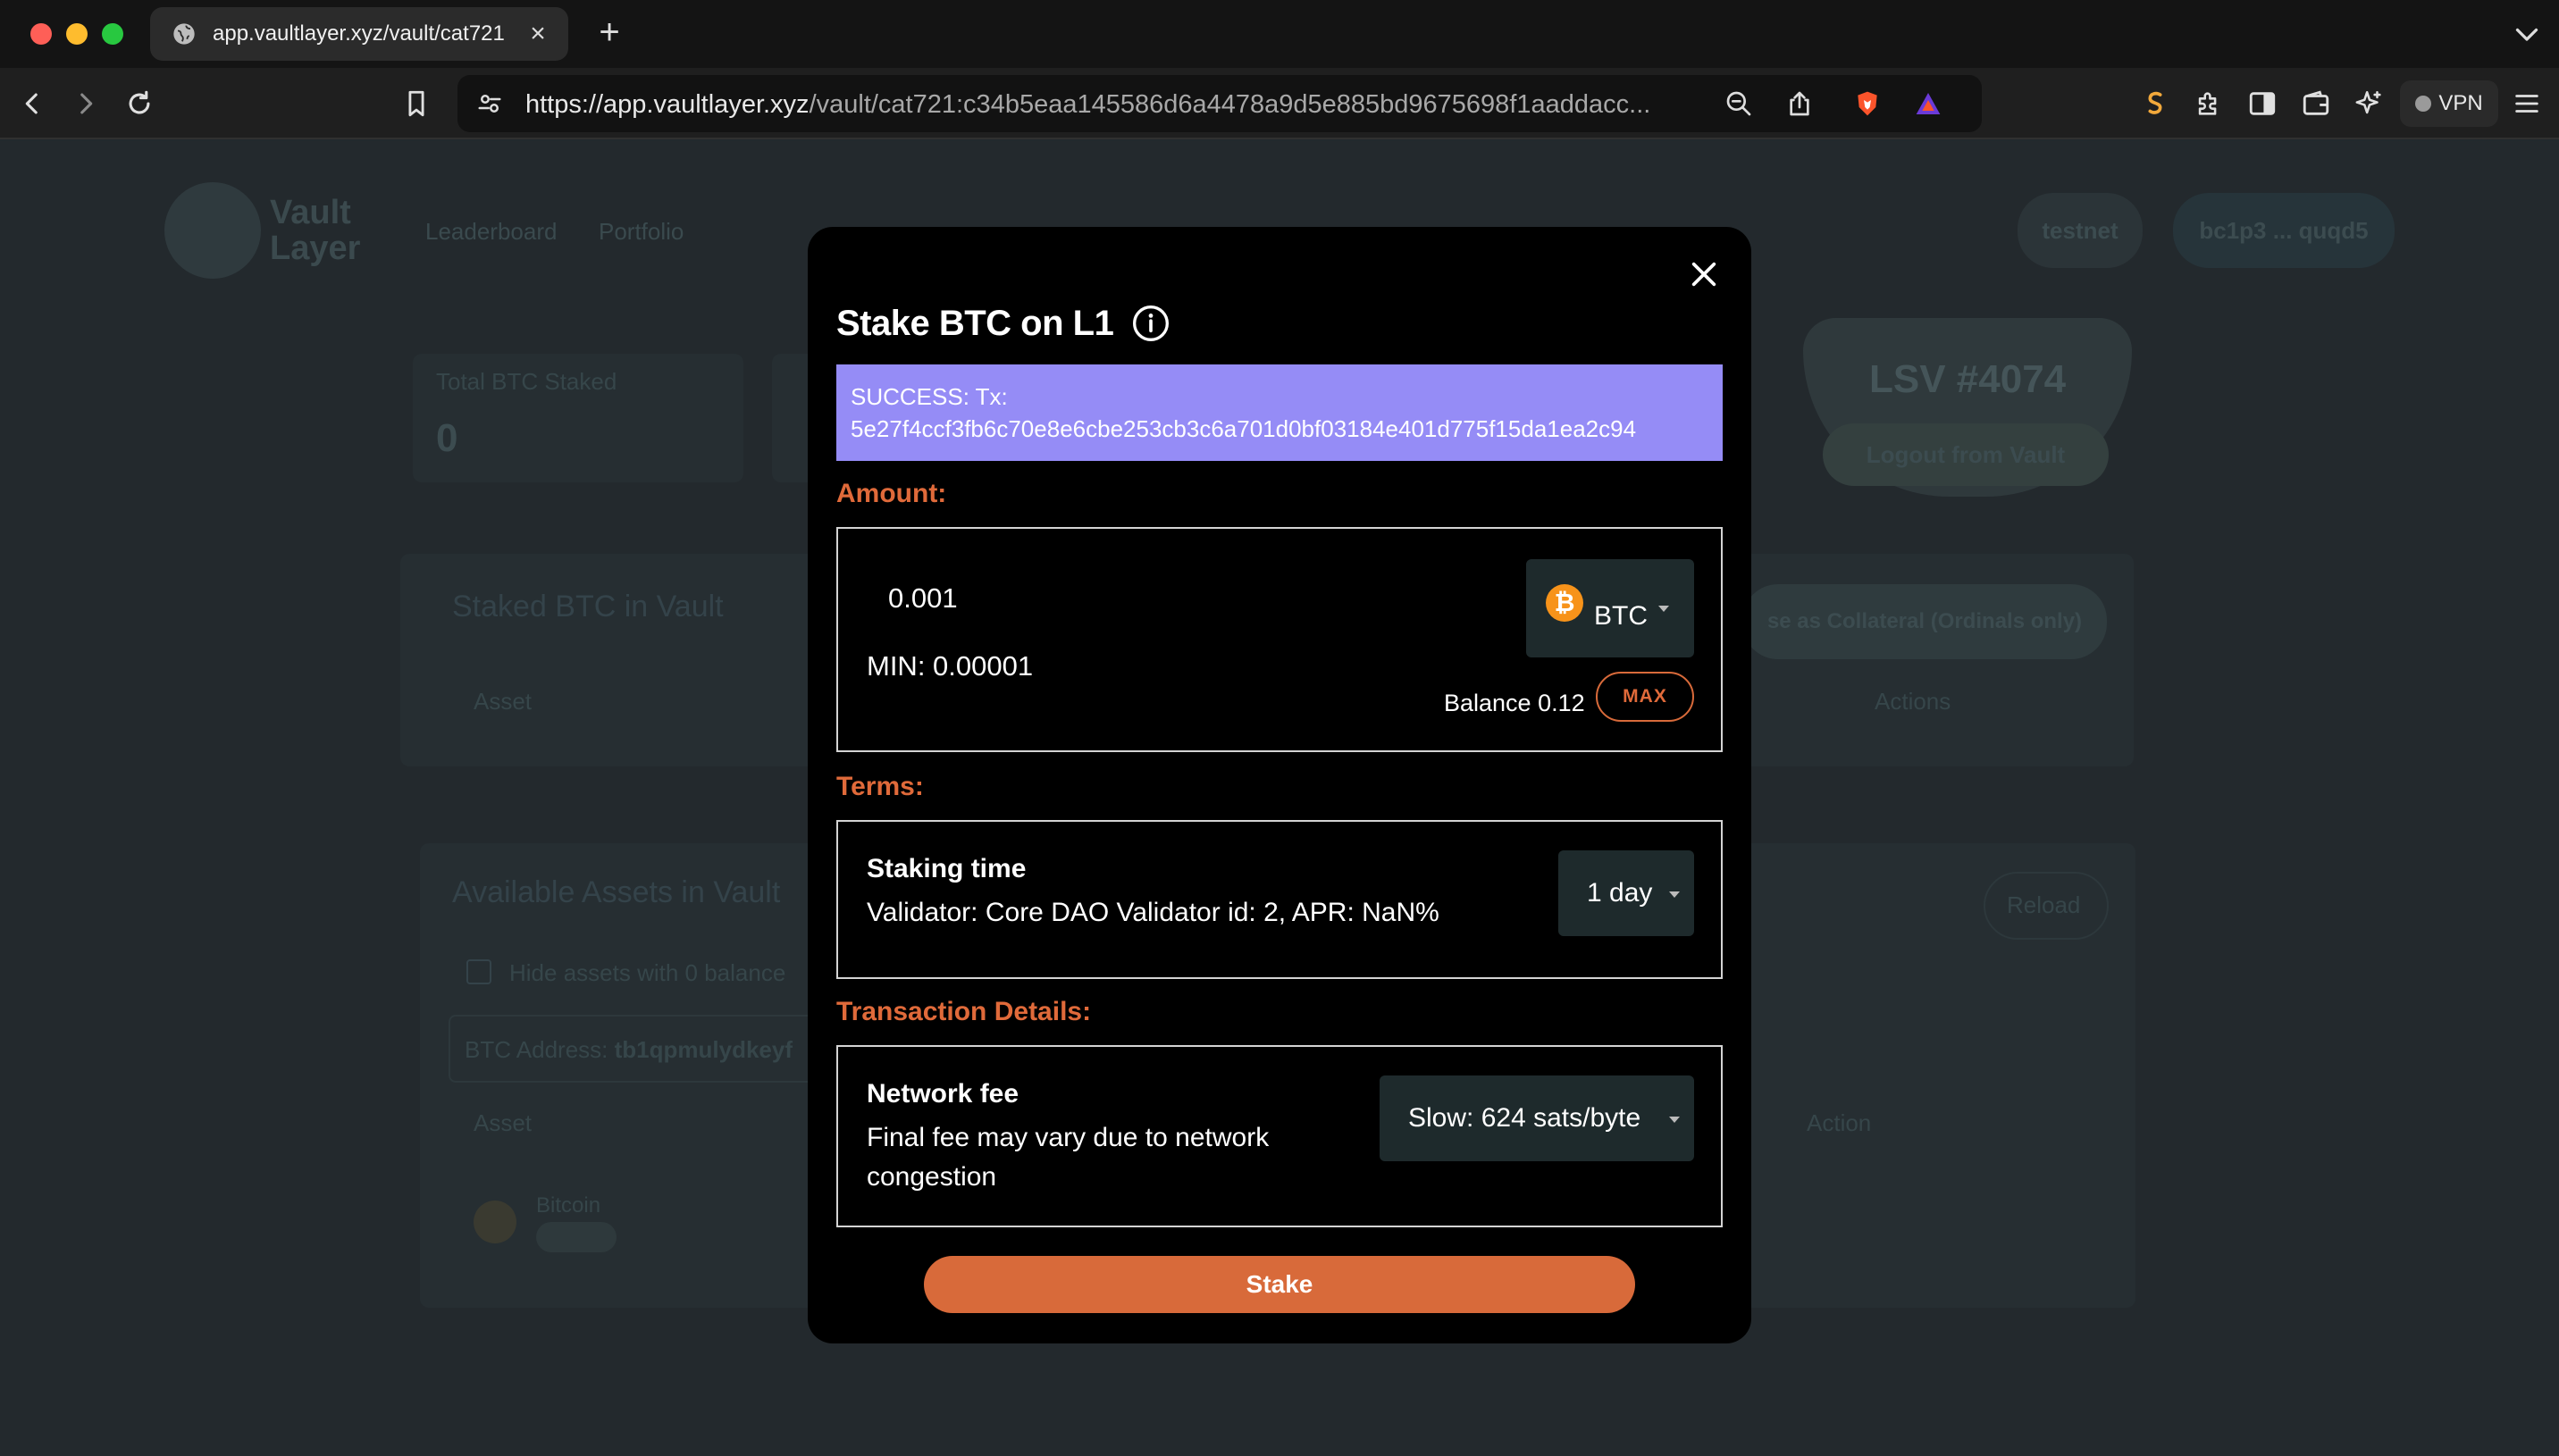  Describe the element at coordinates (641, 231) in the screenshot. I see `nav-portfolio: Portfolio` at that location.